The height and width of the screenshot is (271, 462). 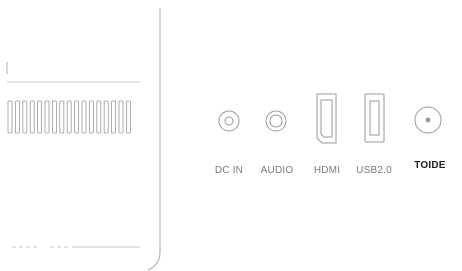 I want to click on port-label-audio: AUDIO, so click(x=277, y=170).